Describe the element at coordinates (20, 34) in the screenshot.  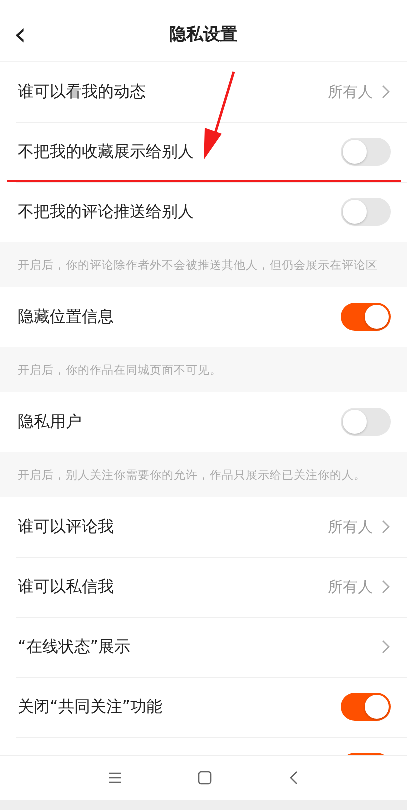
I see `back-button: ‹` at that location.